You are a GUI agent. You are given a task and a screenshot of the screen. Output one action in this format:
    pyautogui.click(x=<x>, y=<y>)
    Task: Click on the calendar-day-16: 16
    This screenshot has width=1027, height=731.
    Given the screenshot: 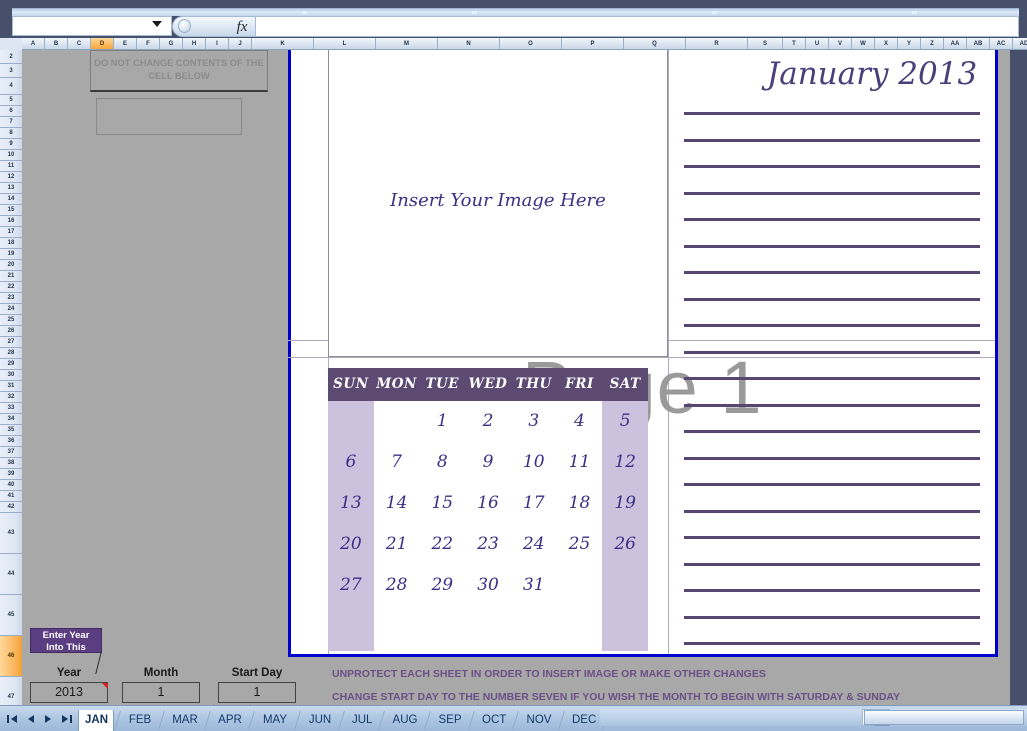 What is the action you would take?
    pyautogui.click(x=488, y=503)
    